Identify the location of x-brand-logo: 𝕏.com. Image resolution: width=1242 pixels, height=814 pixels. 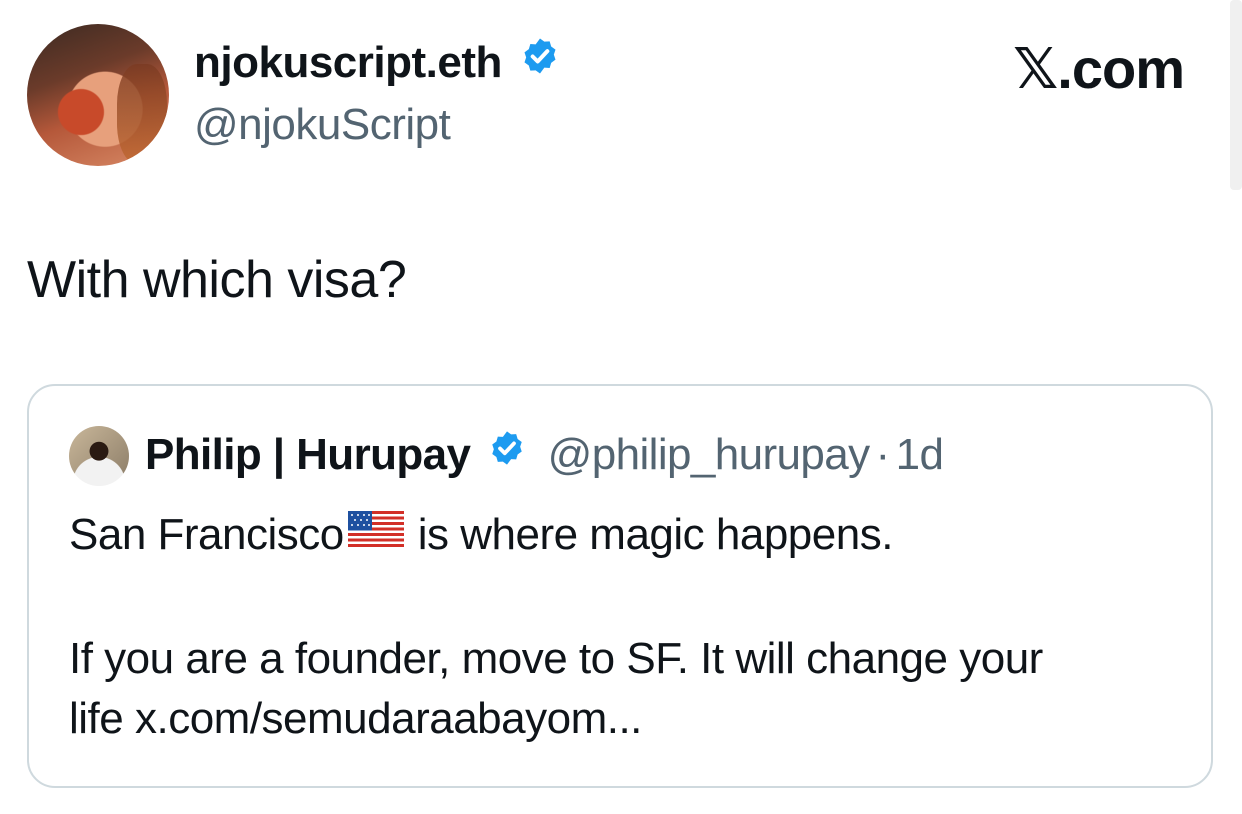
(1099, 68).